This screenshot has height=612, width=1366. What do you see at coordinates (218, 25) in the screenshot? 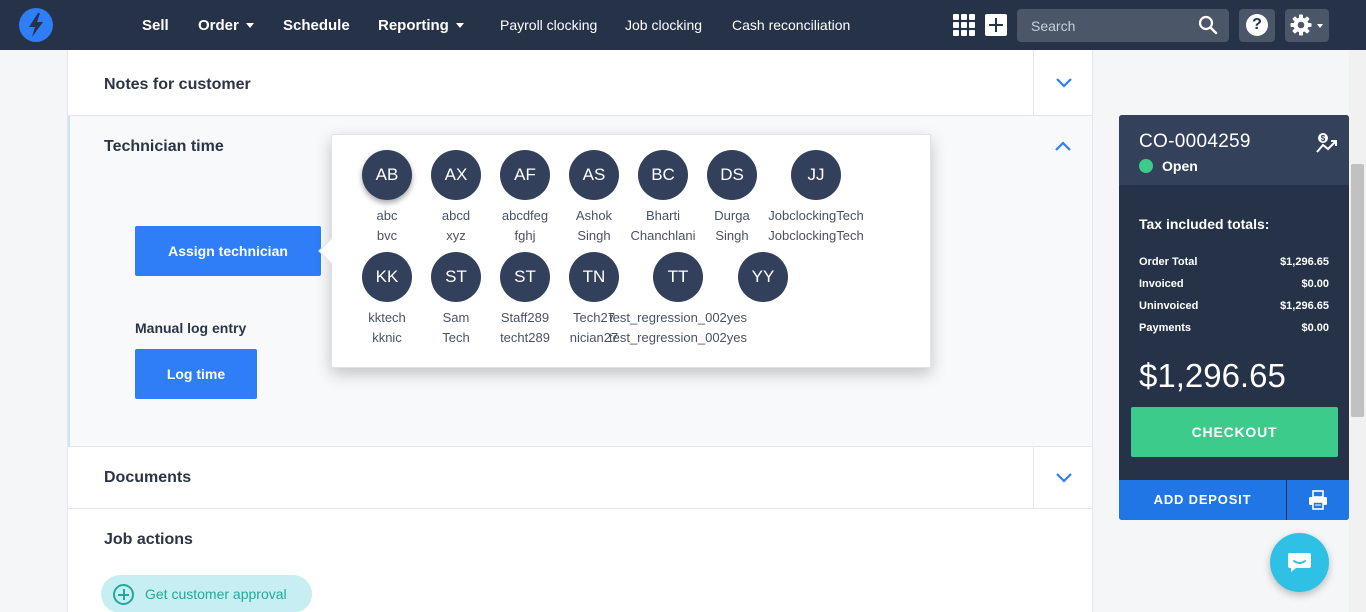
I see `nav-order-label: Order` at bounding box center [218, 25].